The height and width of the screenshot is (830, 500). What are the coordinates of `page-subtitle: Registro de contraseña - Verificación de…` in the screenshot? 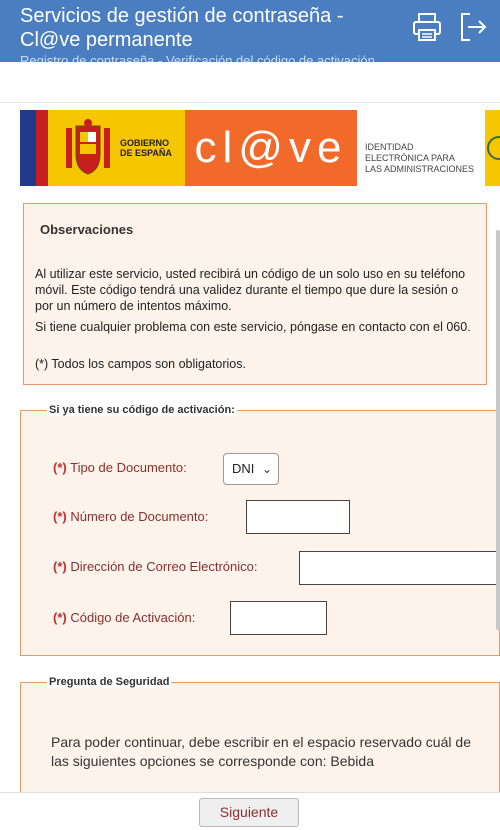 It's located at (197, 57).